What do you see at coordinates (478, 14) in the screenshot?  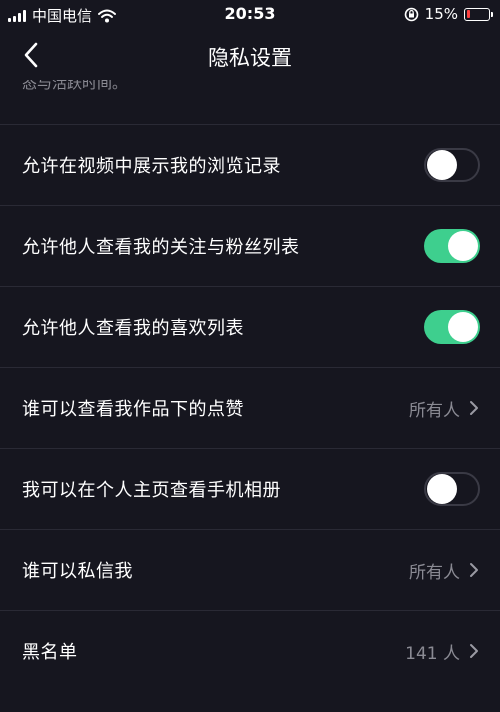 I see `battery-icon` at bounding box center [478, 14].